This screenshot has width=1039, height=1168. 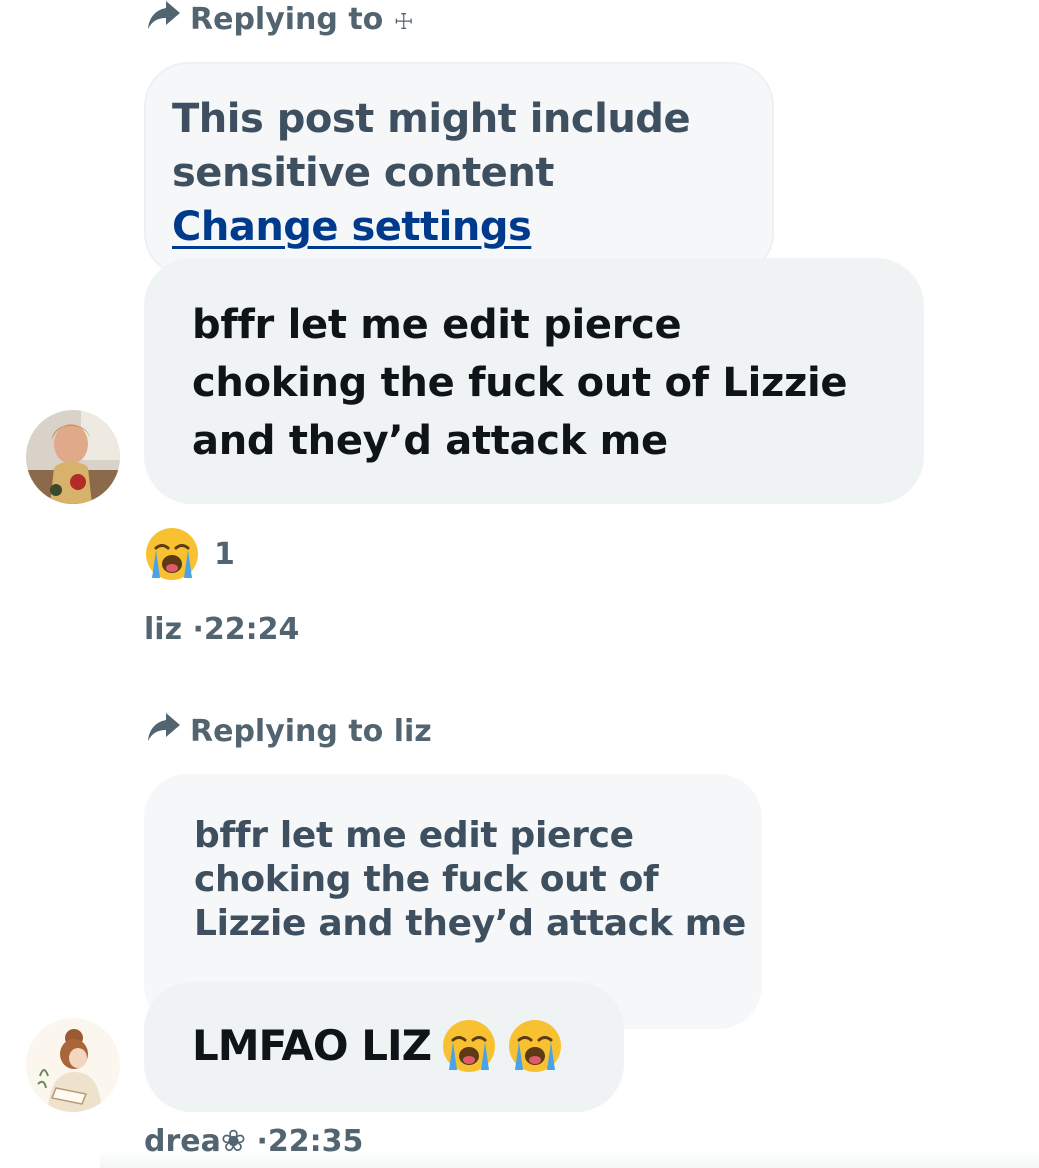 I want to click on replying-to-name: ☩, so click(x=403, y=22).